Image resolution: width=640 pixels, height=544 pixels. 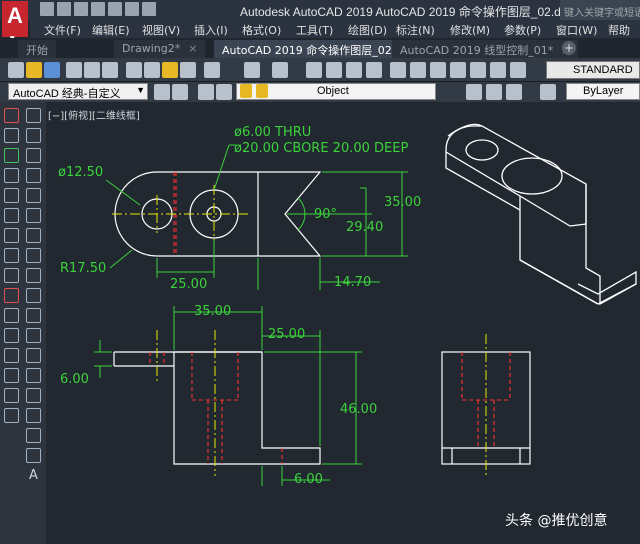 What do you see at coordinates (188, 284) in the screenshot?
I see `dim-25-top: 25.00` at bounding box center [188, 284].